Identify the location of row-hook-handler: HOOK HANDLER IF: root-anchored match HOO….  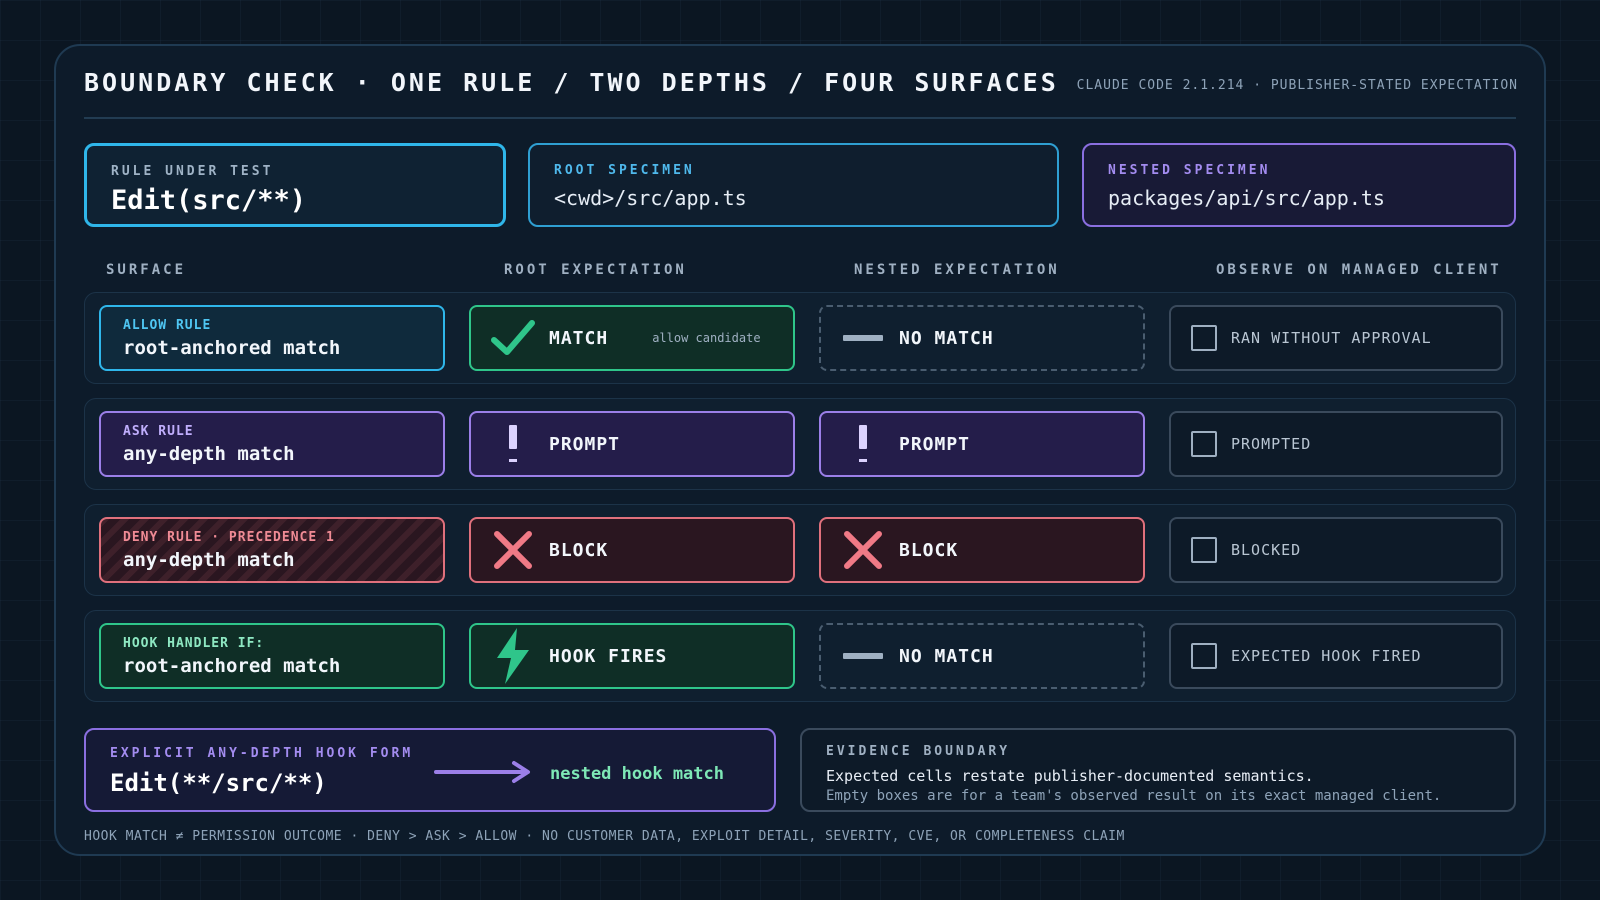
(800, 656).